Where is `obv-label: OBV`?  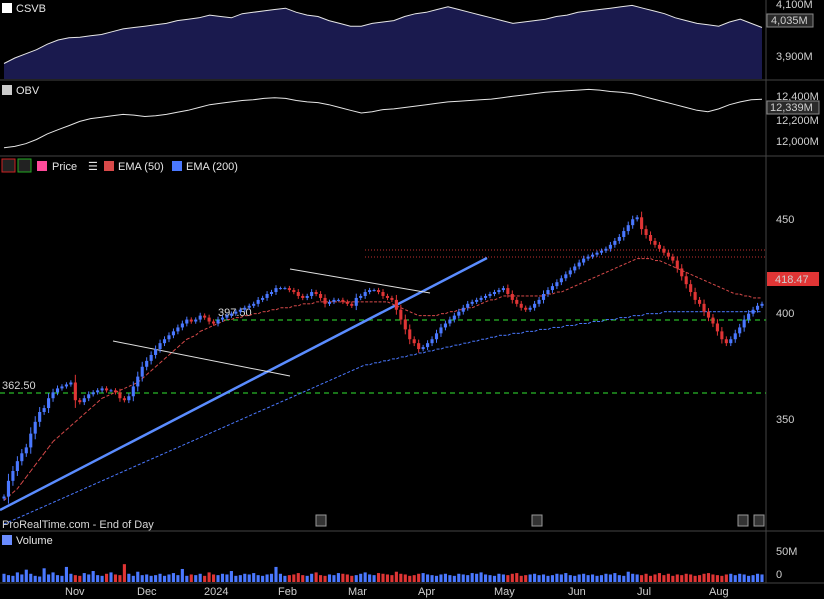
obv-label: OBV is located at coordinates (28, 91).